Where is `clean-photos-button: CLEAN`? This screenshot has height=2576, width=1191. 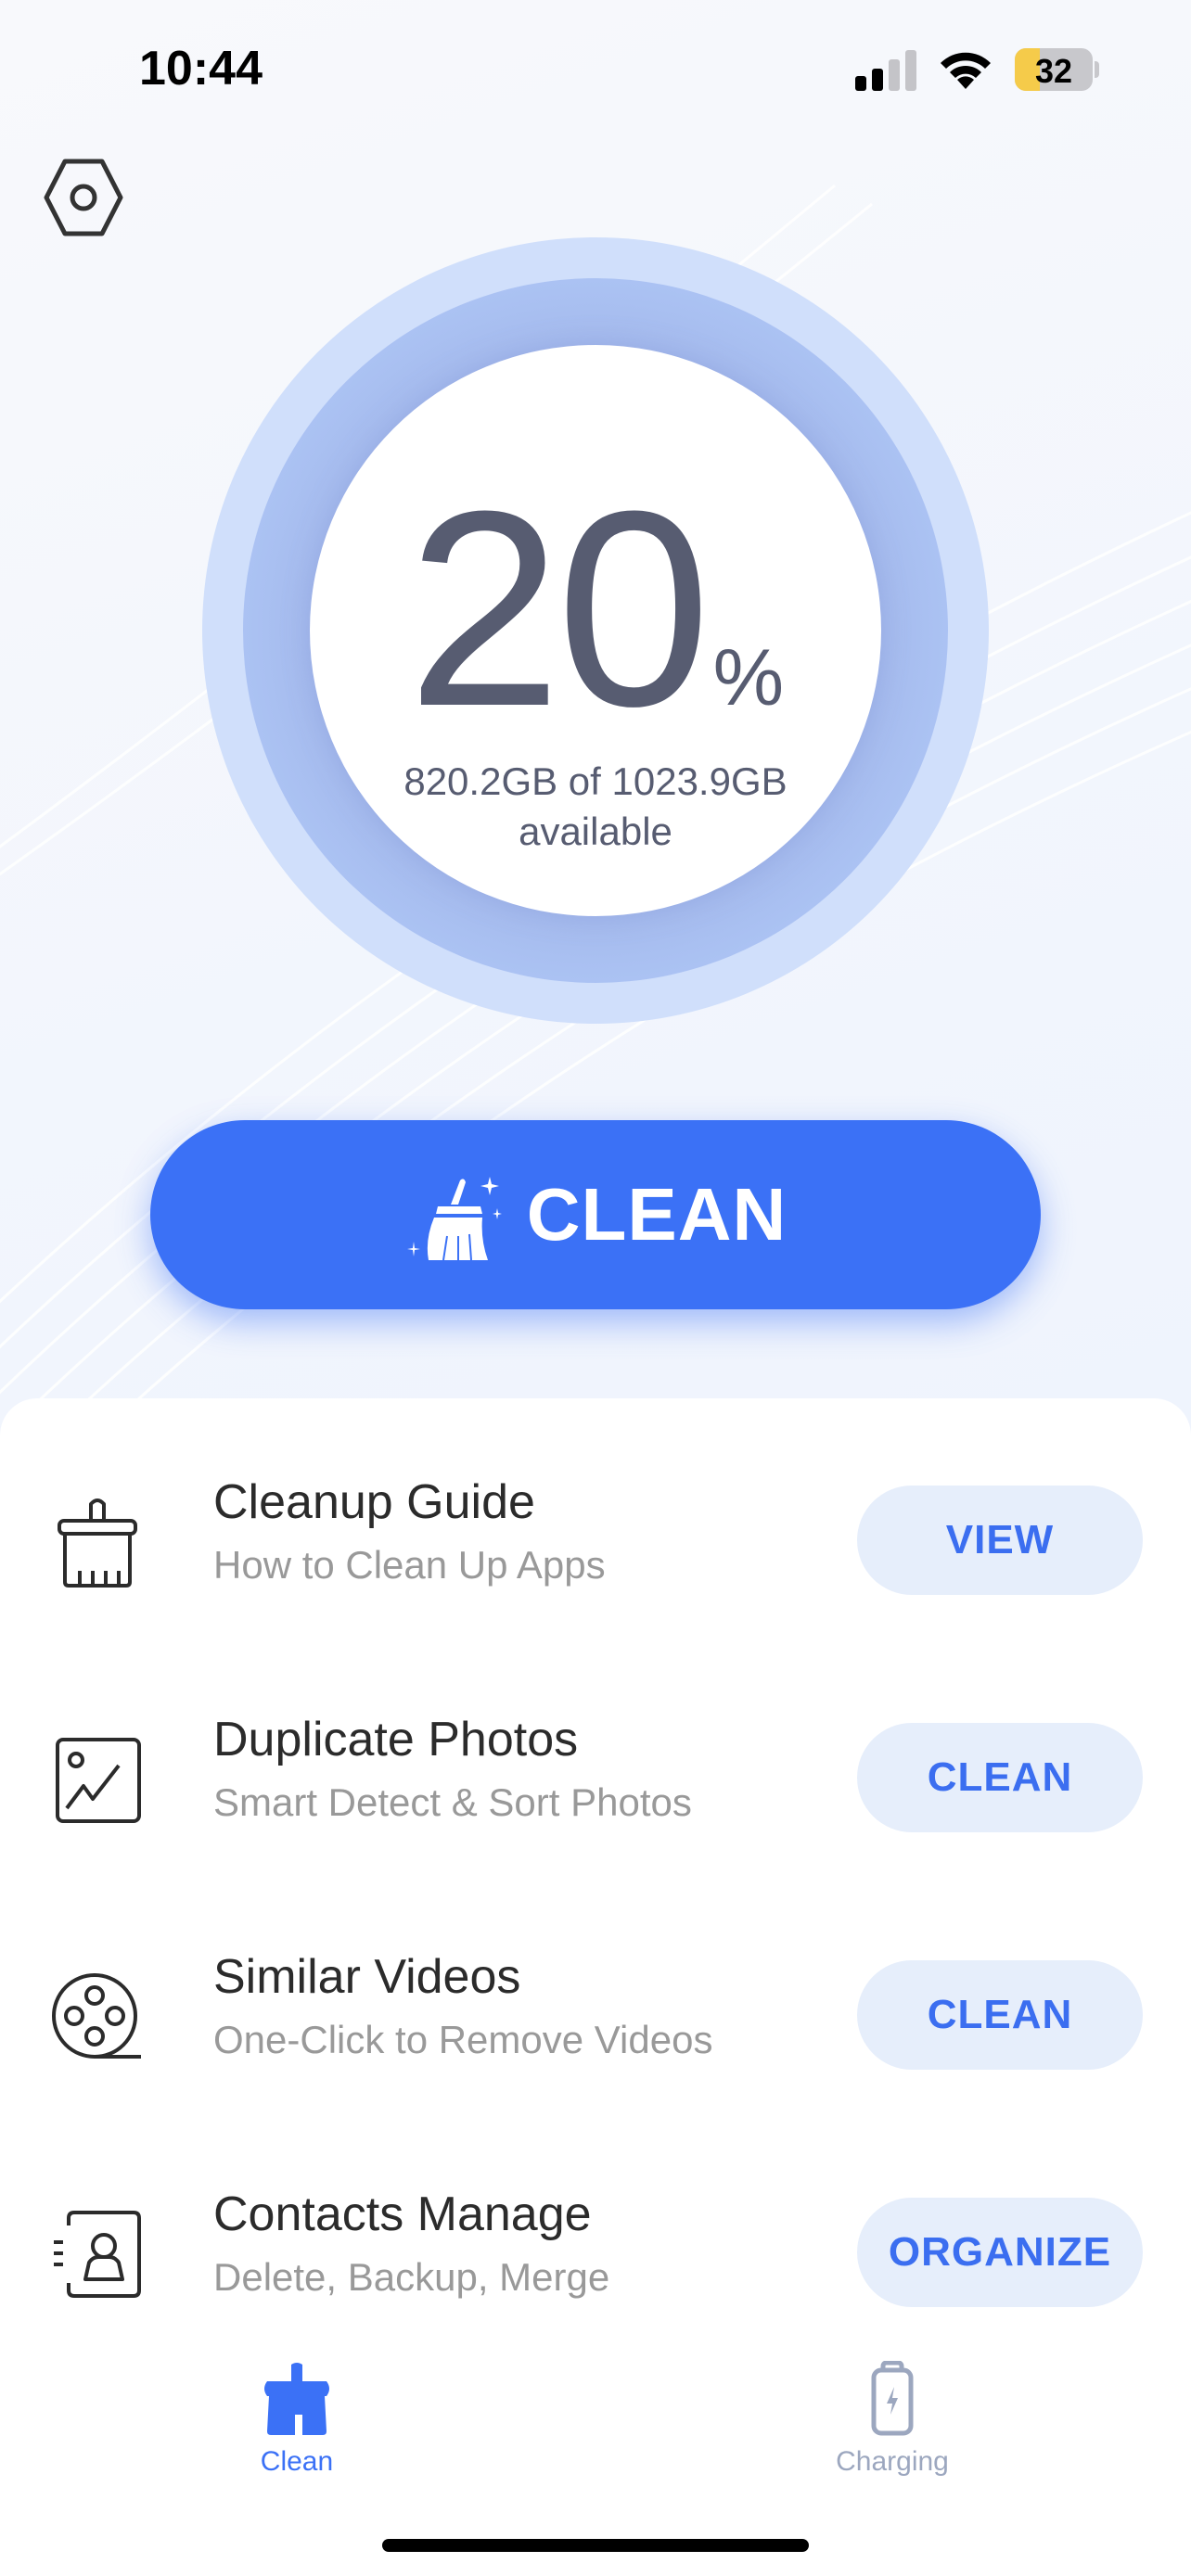 clean-photos-button: CLEAN is located at coordinates (1000, 1778).